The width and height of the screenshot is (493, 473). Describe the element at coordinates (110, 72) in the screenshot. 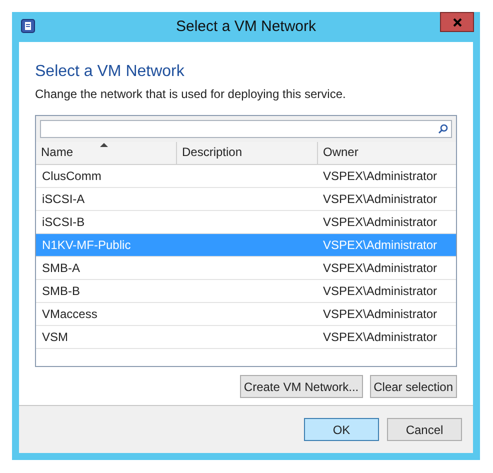

I see `dialog-heading: Select a VM Network` at that location.